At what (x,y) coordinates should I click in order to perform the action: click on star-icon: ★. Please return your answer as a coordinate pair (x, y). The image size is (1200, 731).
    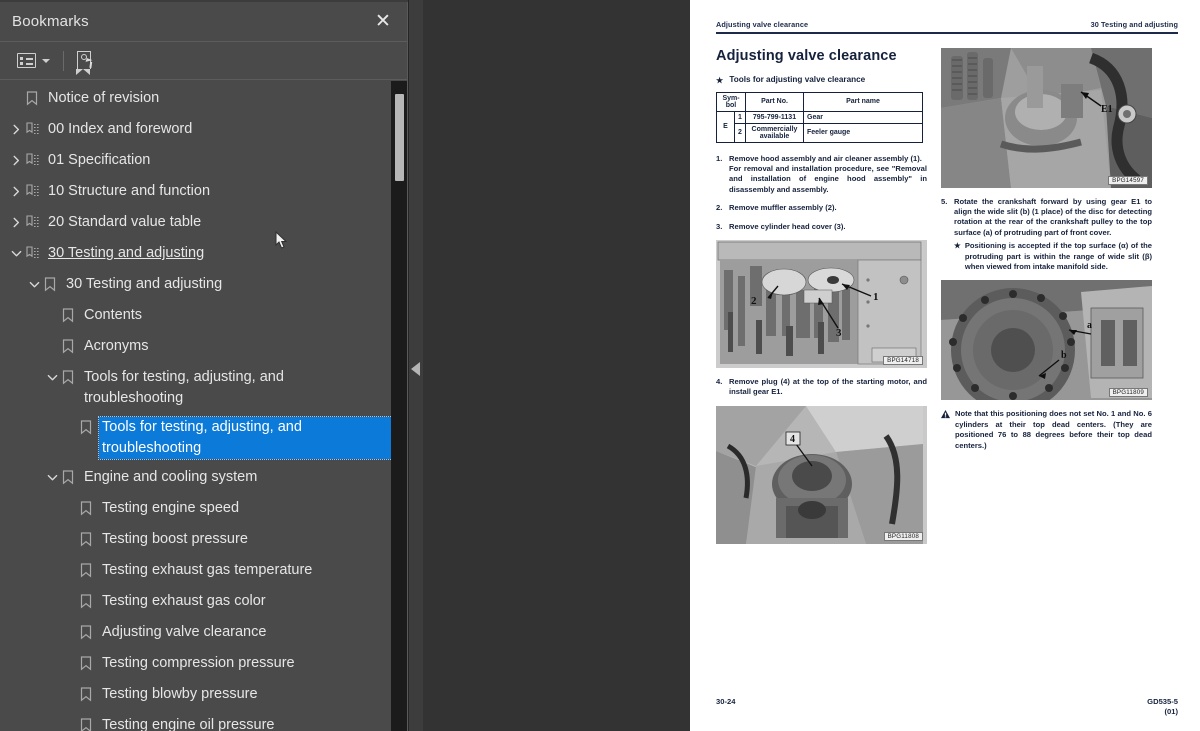
    Looking at the image, I should click on (720, 80).